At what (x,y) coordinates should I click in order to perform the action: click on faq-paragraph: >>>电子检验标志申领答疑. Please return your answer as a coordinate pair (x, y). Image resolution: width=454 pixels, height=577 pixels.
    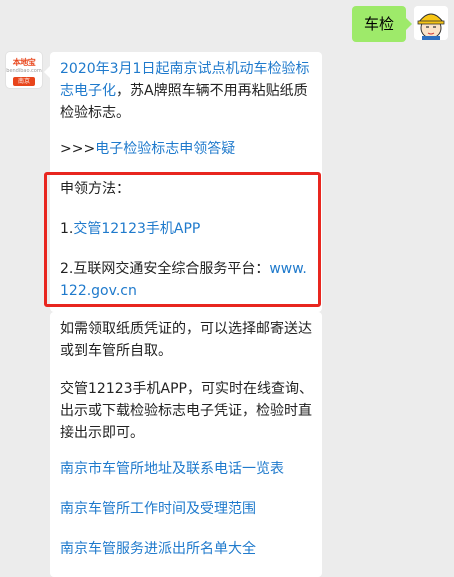
    Looking at the image, I should click on (187, 149).